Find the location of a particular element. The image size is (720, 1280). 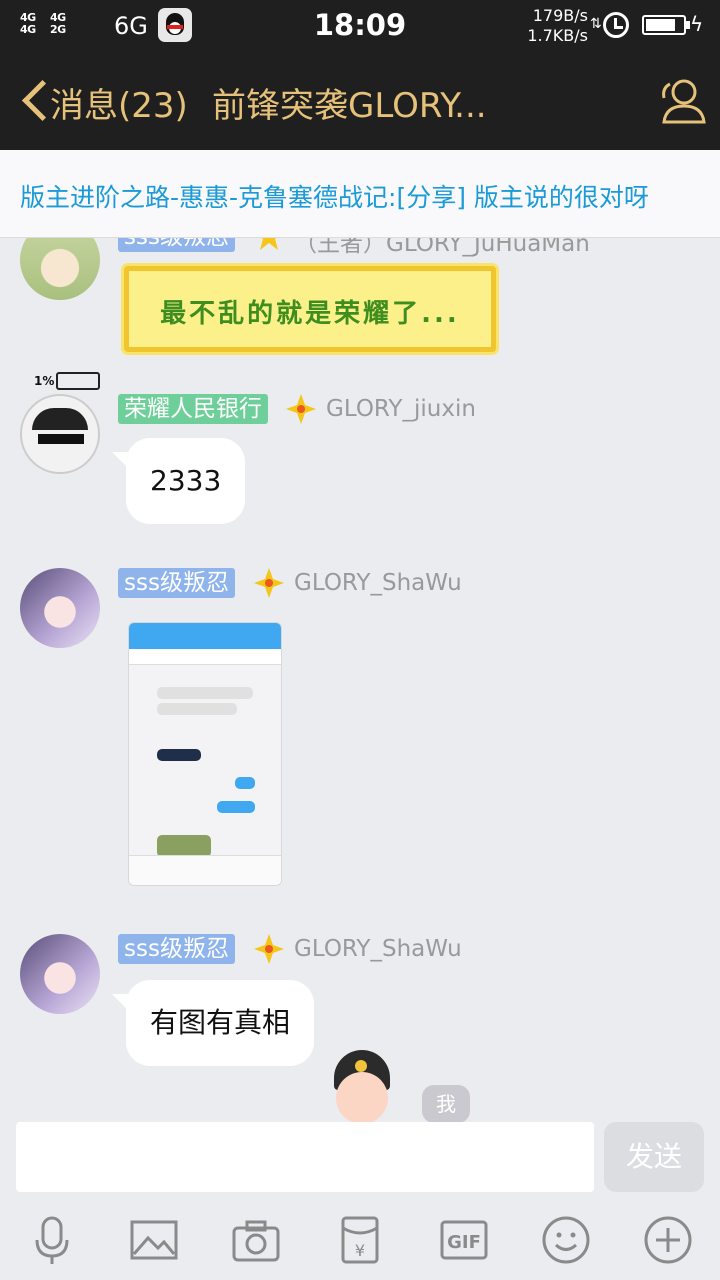

me-label: 我 is located at coordinates (446, 1103).